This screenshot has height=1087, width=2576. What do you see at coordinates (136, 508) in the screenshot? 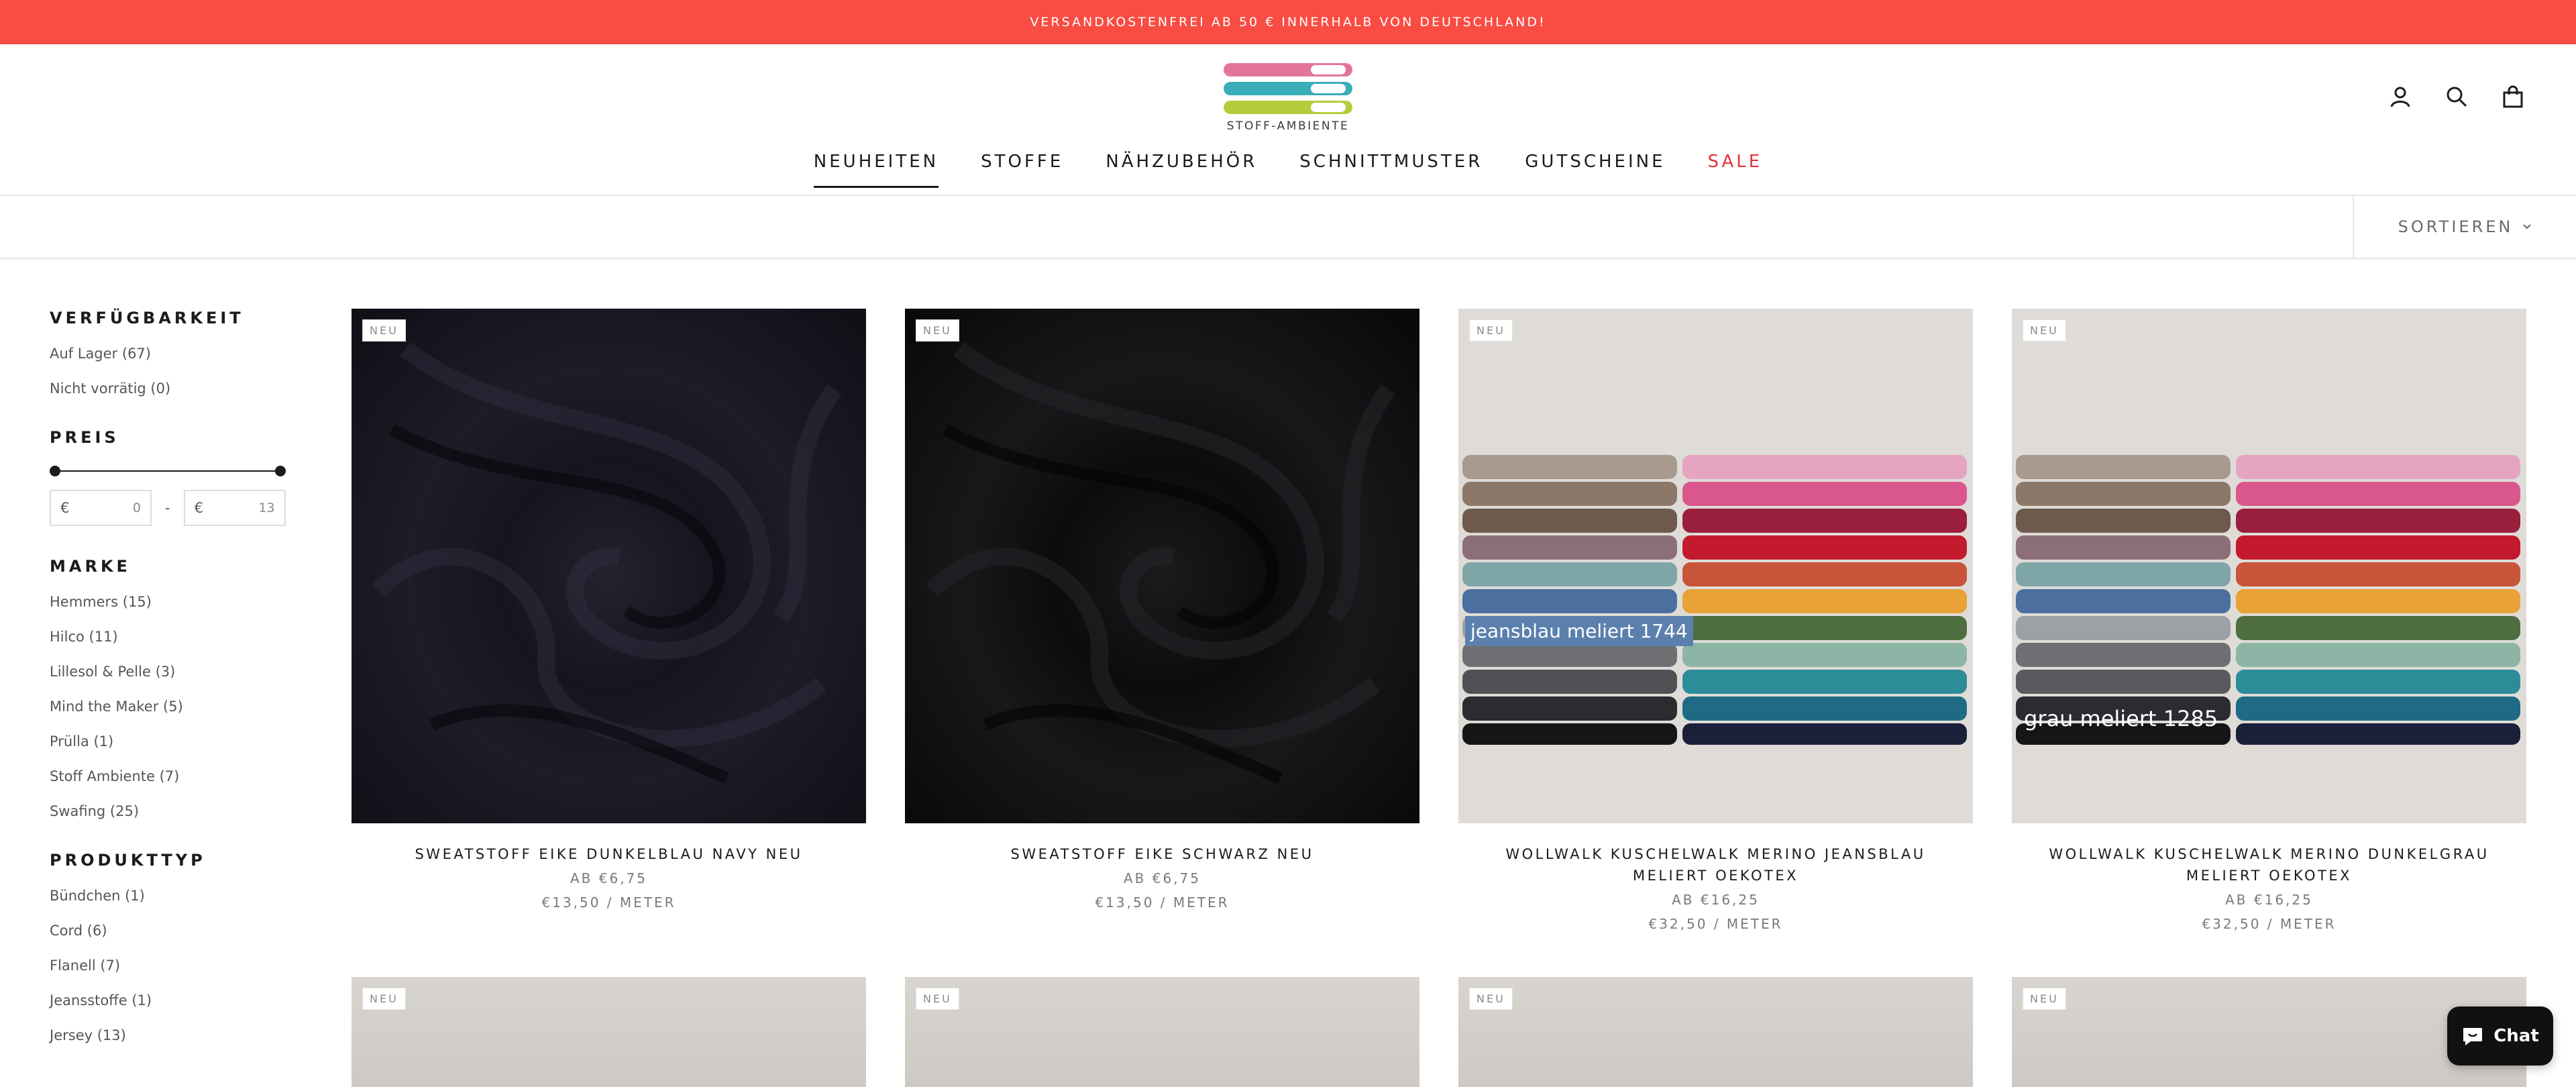
I see `price-min-value: 0` at bounding box center [136, 508].